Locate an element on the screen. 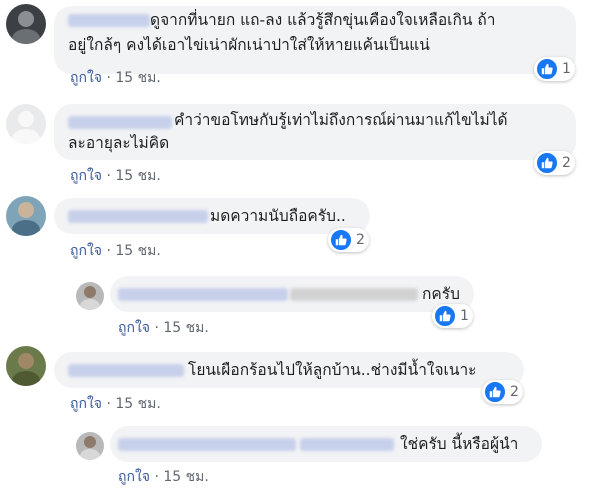 The image size is (612, 499). comment-text: กครับ is located at coordinates (441, 294).